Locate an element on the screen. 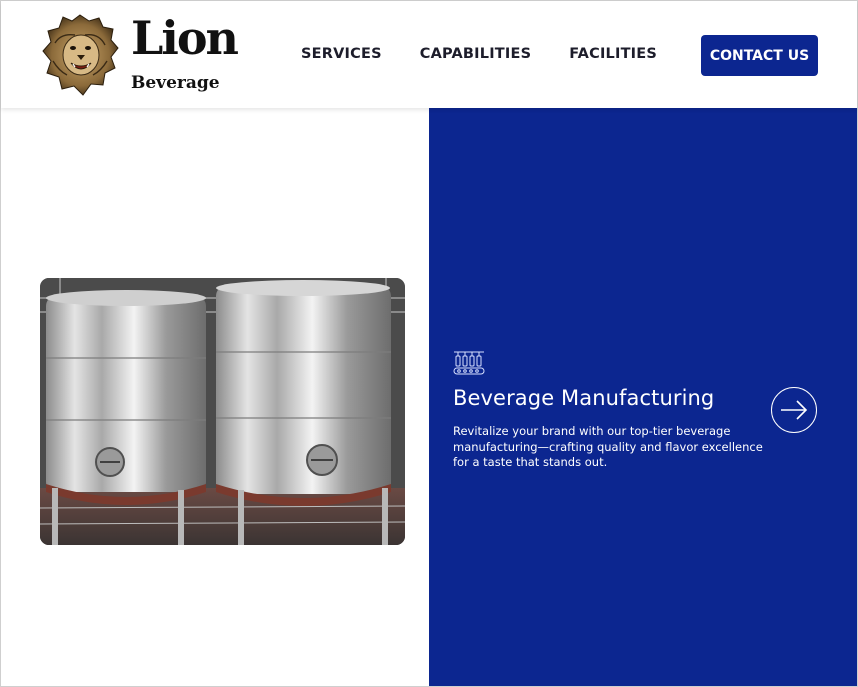 This screenshot has width=858, height=687. main-nav: SERVICES CAPABILITIES FACILITIES is located at coordinates (479, 54).